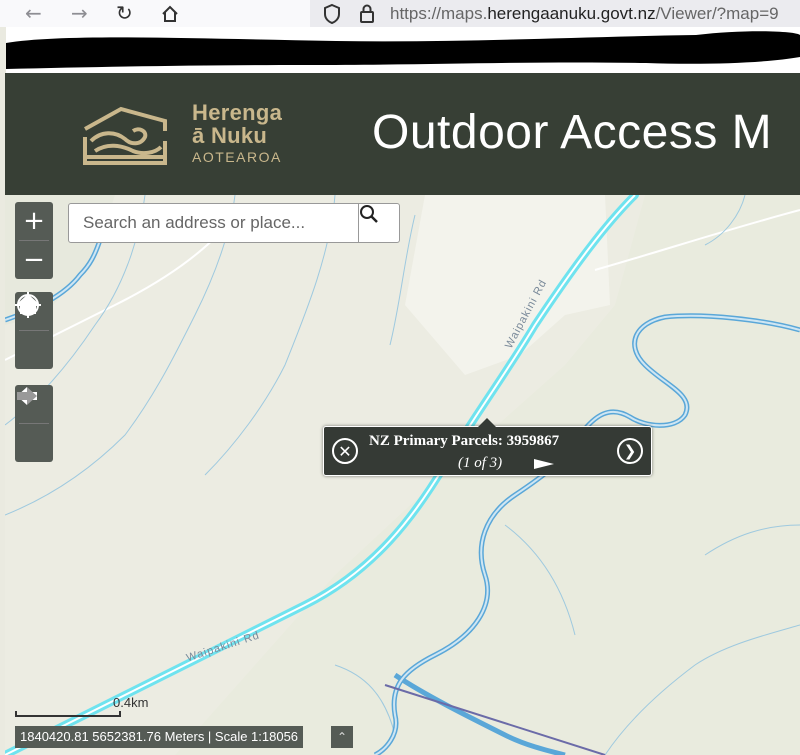 This screenshot has width=800, height=755. I want to click on logo-text: Herenga ā Nuku AOTEAROA, so click(237, 133).